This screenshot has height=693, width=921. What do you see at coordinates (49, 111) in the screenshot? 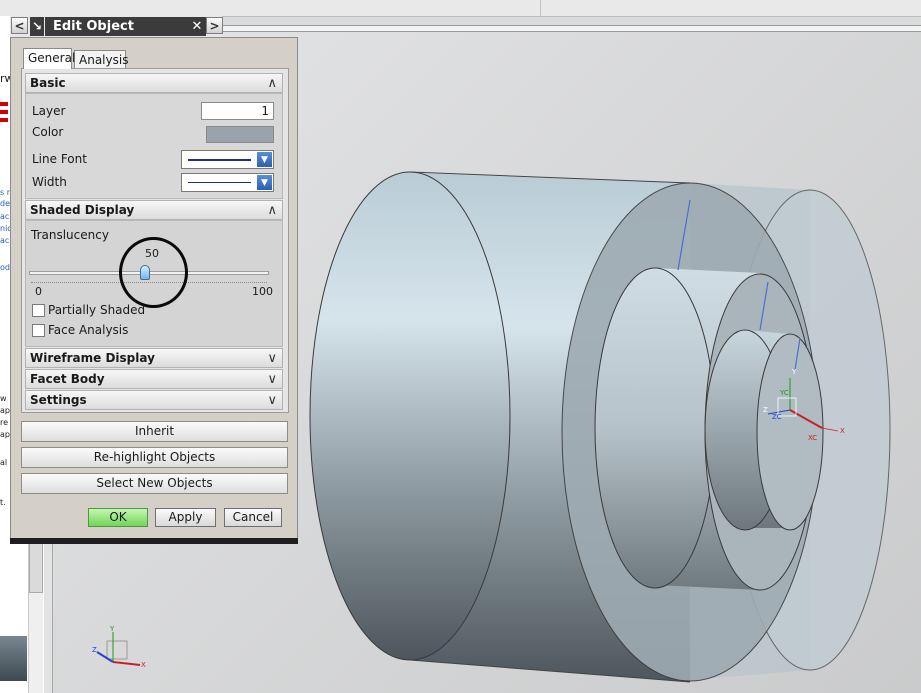
I see `layer-label: Layer` at bounding box center [49, 111].